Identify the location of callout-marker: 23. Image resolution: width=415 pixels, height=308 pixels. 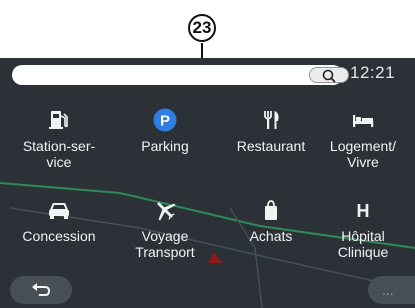
(202, 28).